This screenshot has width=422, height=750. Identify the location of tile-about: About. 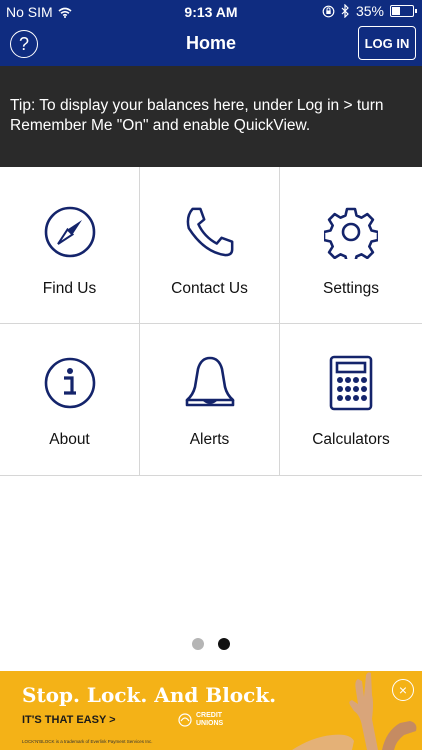
(70, 400).